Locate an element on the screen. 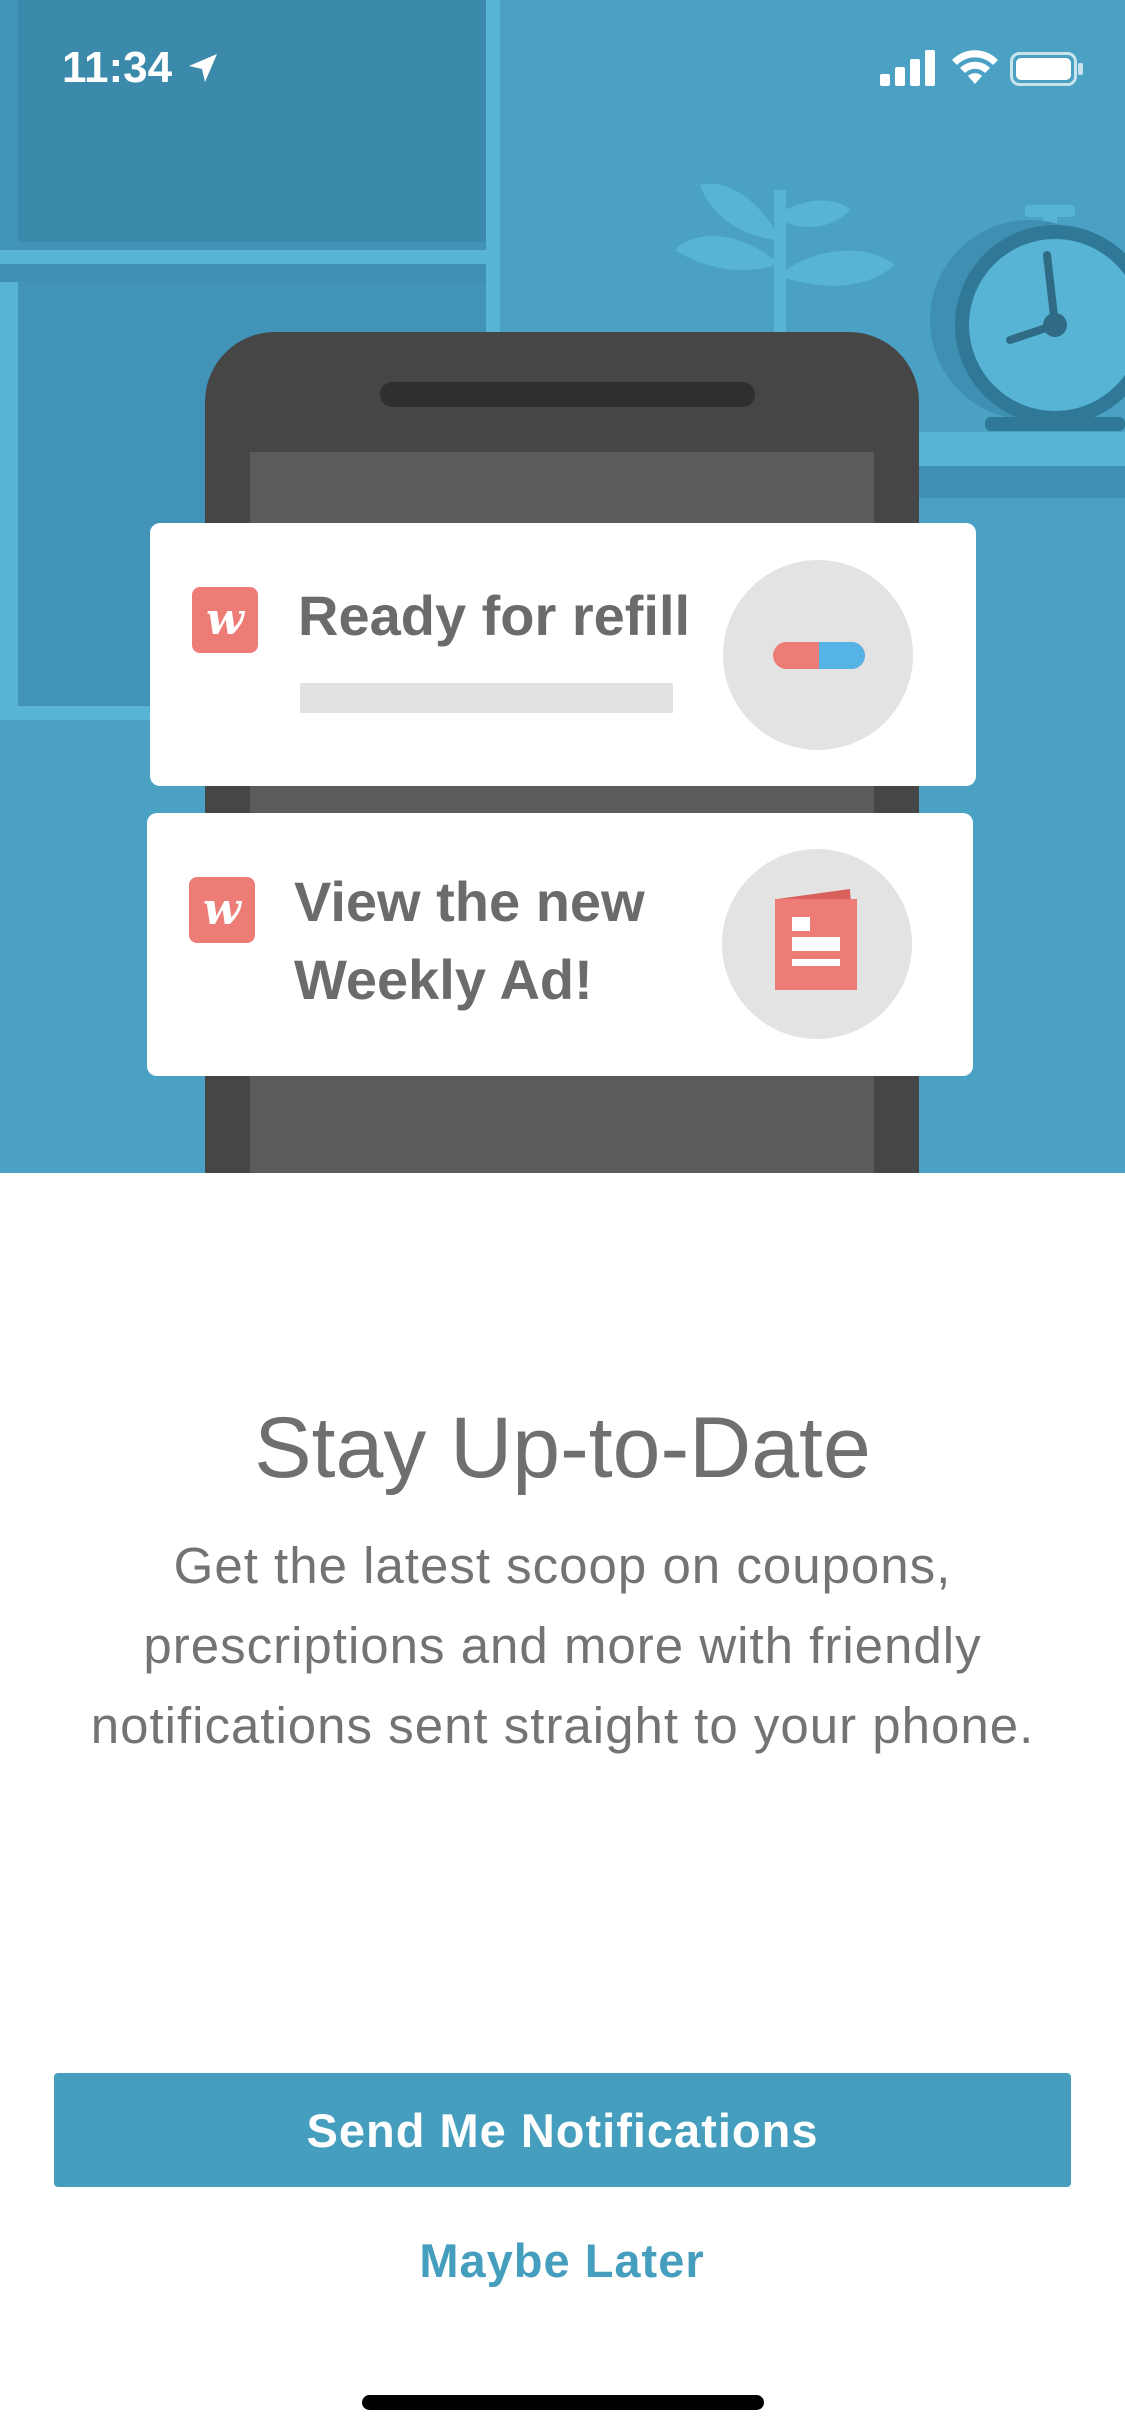  location-arrow-icon is located at coordinates (203, 68).